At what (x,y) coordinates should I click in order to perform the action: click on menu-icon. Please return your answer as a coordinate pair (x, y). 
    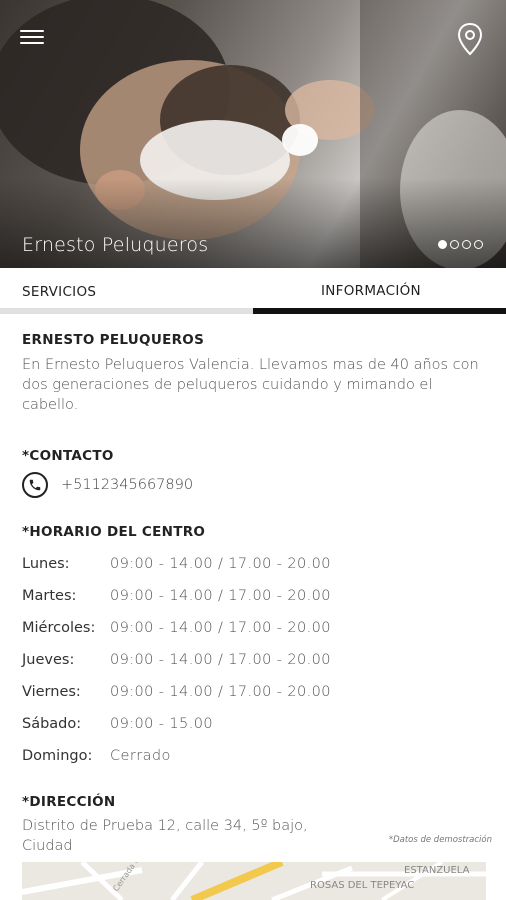
    Looking at the image, I should click on (32, 38).